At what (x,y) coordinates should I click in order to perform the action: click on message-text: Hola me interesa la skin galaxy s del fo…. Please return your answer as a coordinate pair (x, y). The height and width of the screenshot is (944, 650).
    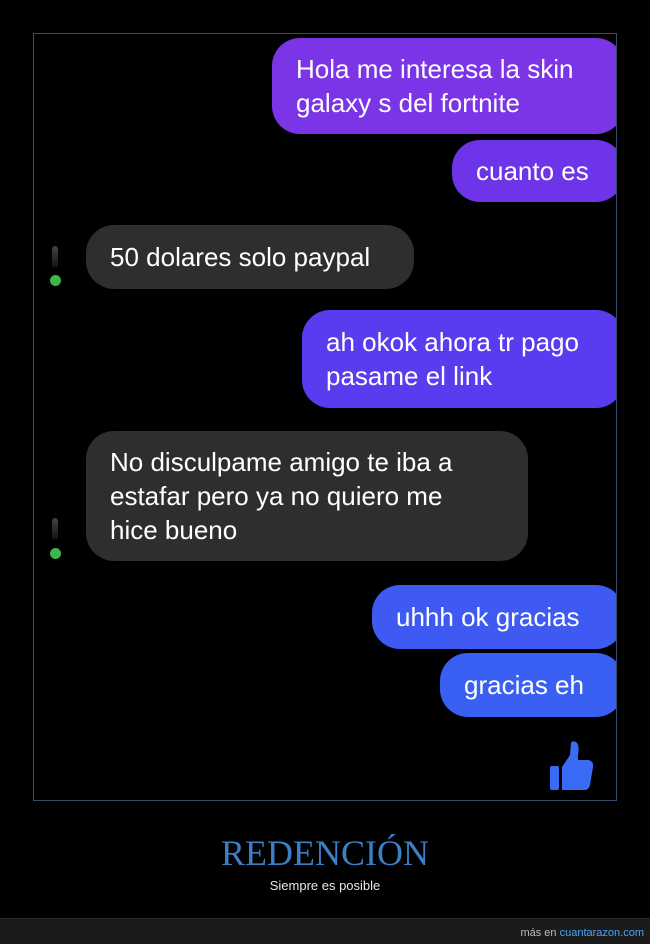
    Looking at the image, I should click on (435, 86).